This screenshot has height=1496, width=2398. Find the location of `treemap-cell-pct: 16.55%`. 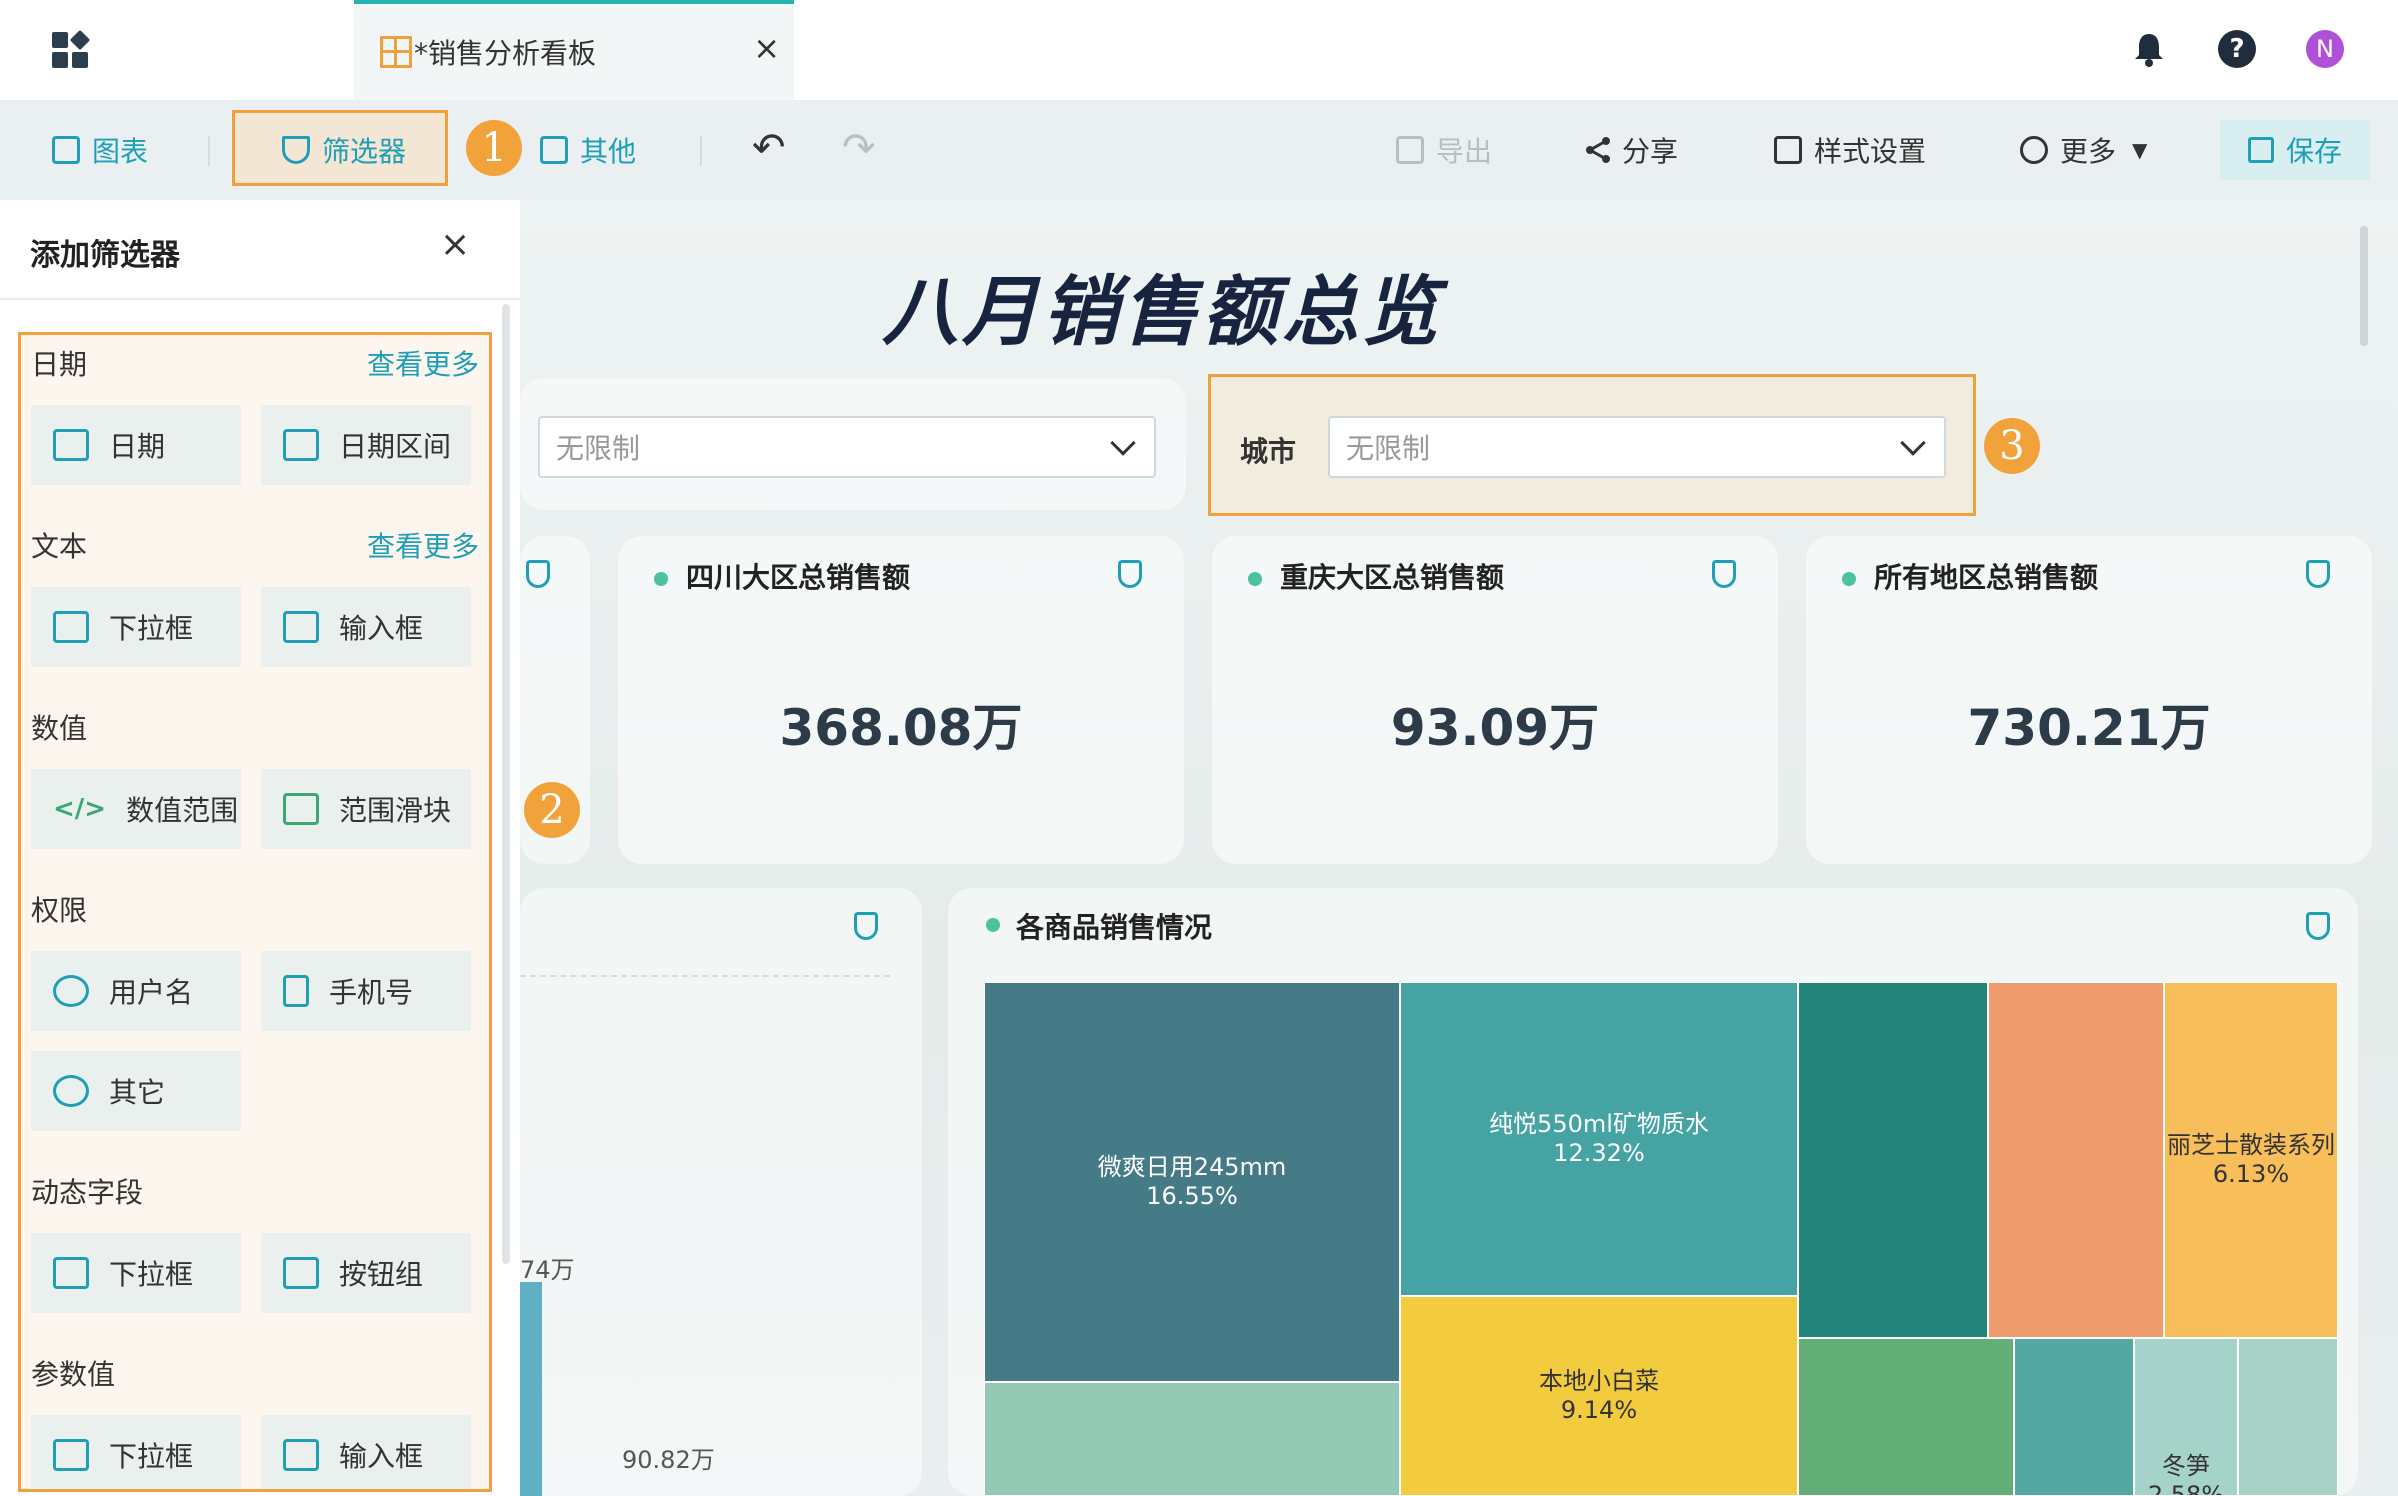

treemap-cell-pct: 16.55% is located at coordinates (1192, 1196).